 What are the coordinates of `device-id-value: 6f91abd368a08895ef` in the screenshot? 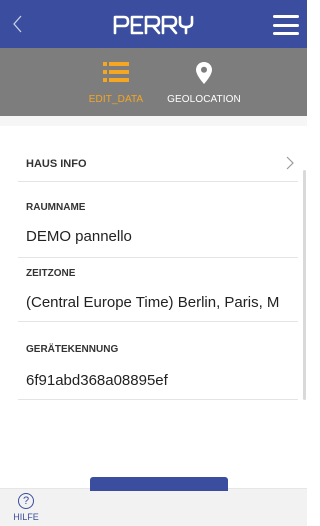 It's located at (97, 380).